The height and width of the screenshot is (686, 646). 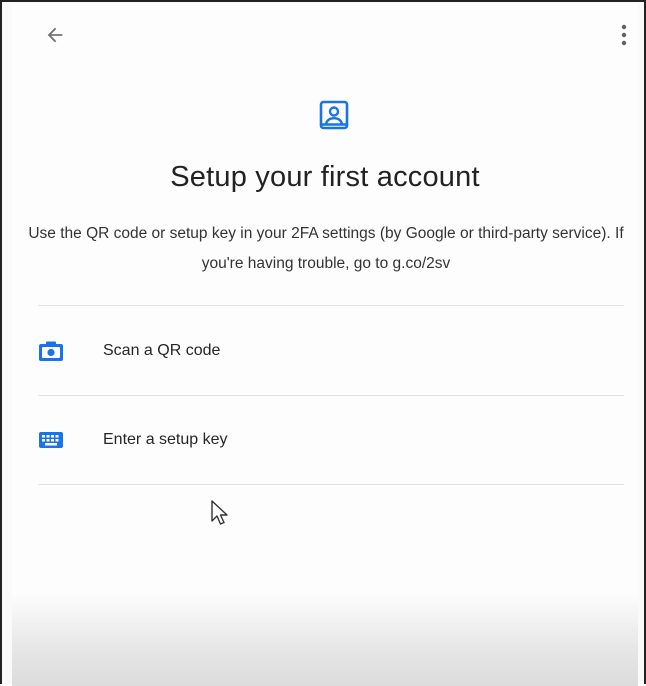 I want to click on mouse-pointer-icon, so click(x=219, y=512).